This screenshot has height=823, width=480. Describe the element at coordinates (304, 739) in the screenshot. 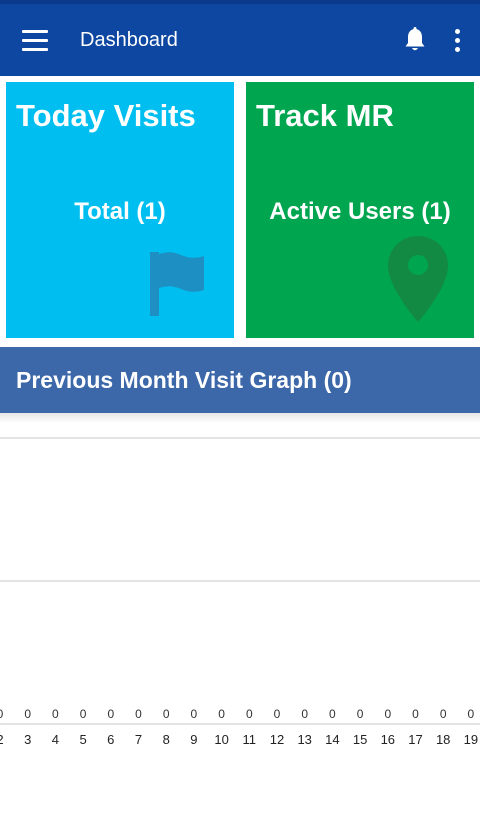

I see `x-tick-label: 13` at that location.